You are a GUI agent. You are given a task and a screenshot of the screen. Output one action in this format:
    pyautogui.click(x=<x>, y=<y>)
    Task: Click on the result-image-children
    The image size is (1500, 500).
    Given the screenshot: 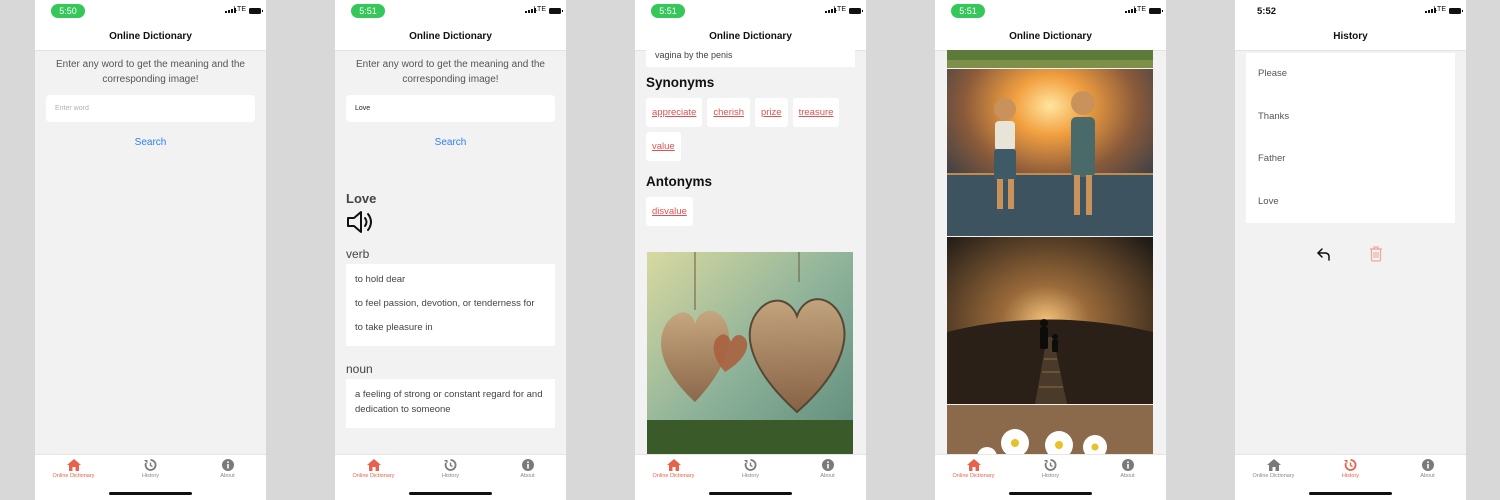 What is the action you would take?
    pyautogui.click(x=1050, y=152)
    